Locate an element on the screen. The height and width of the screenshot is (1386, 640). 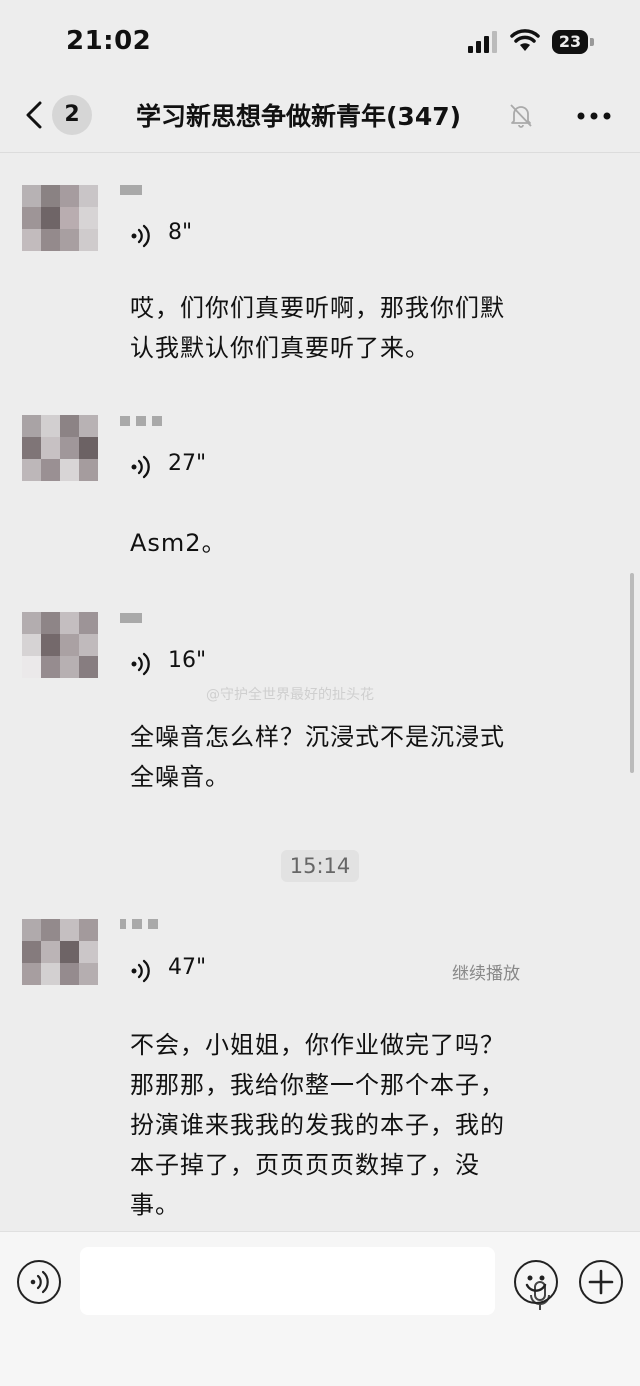
voice-transcript: 哎，们你们真要听啊，那我你们默认我默认你们真要听了来。 is located at coordinates (317, 328).